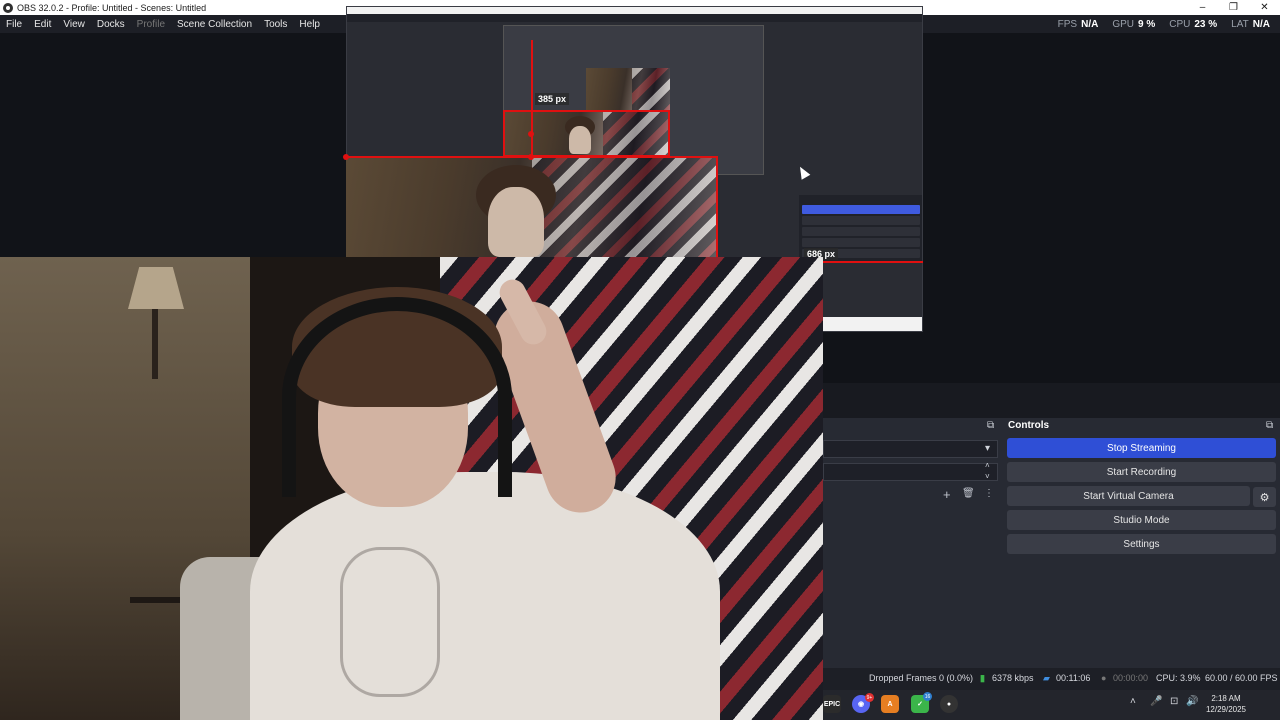 This screenshot has height=720, width=1280. Describe the element at coordinates (861, 220) in the screenshot. I see `nested-start-recording` at that location.